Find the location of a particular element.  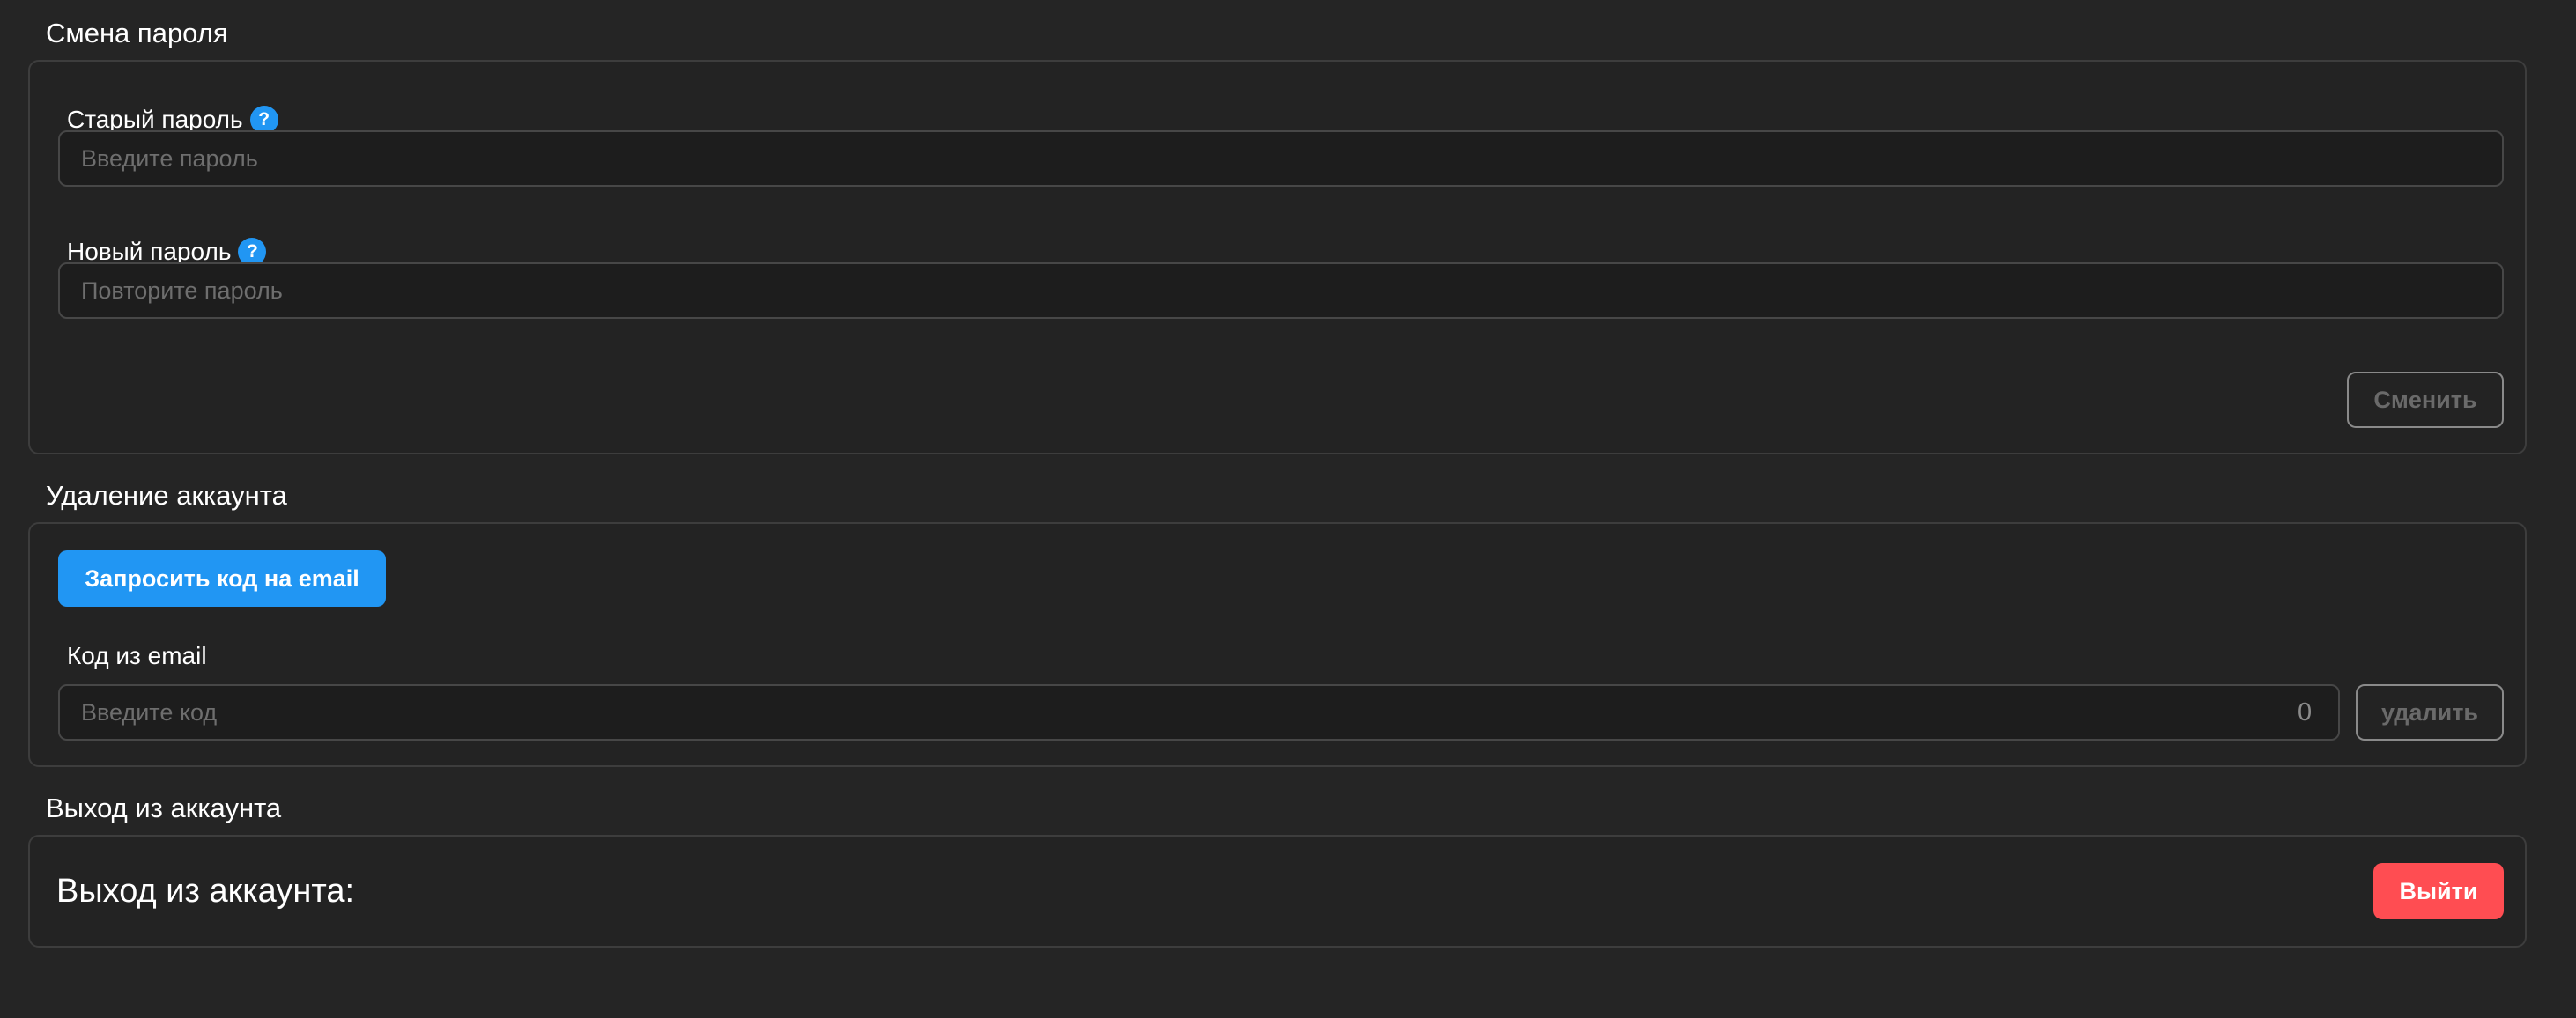

logout-title: Выход из аккаунта is located at coordinates (164, 808).